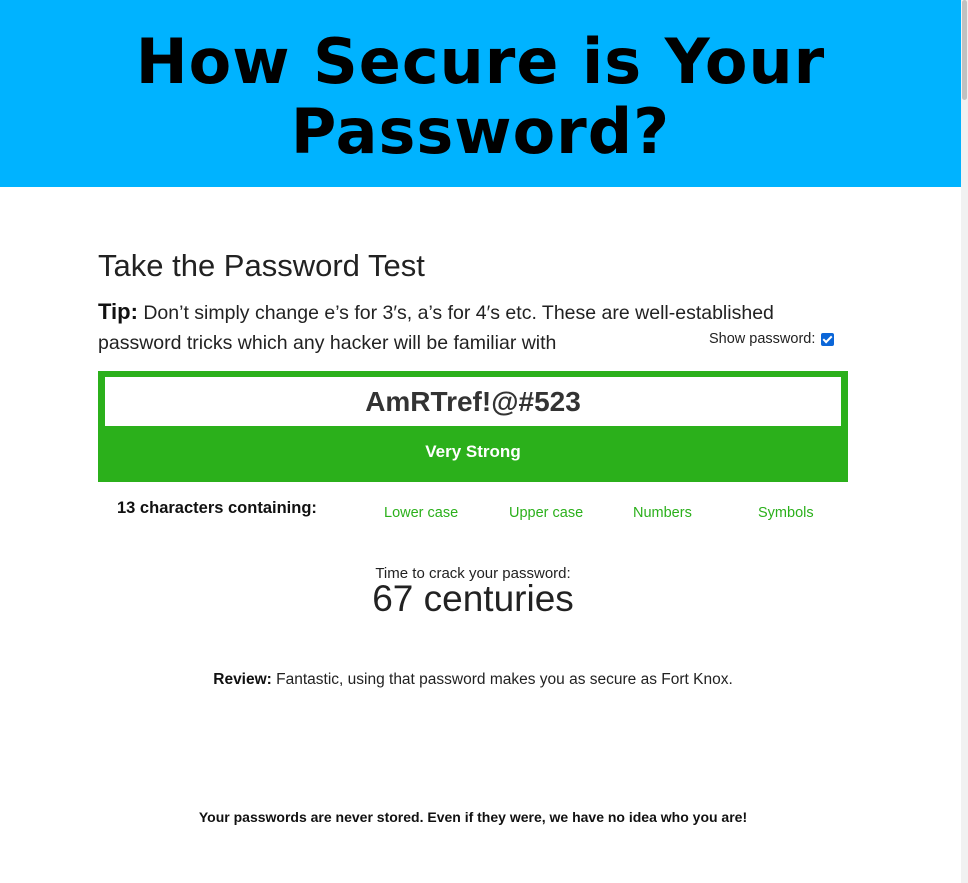 The width and height of the screenshot is (968, 883). Describe the element at coordinates (242, 679) in the screenshot. I see `review-label: Review:` at that location.